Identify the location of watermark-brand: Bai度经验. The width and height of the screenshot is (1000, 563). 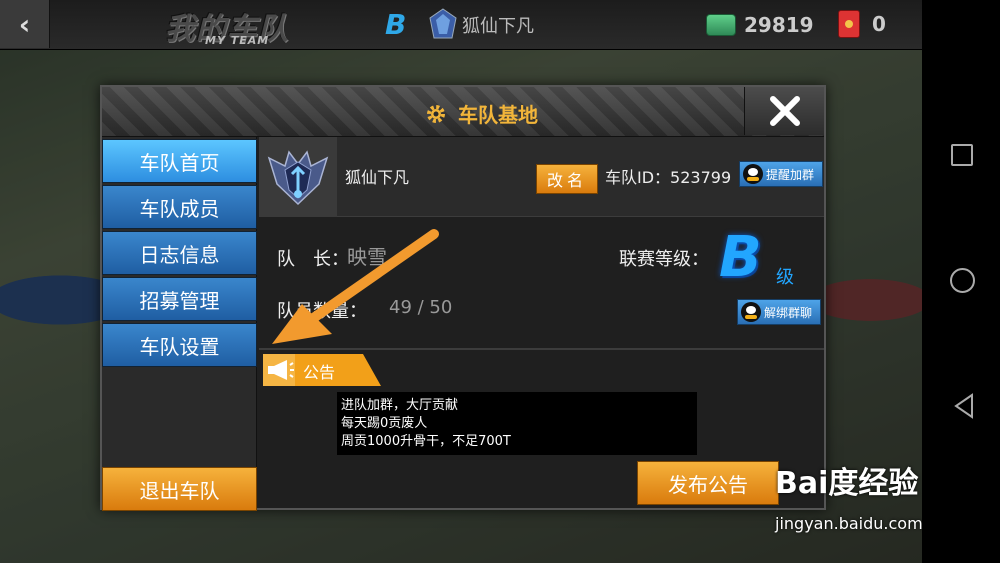
(847, 483).